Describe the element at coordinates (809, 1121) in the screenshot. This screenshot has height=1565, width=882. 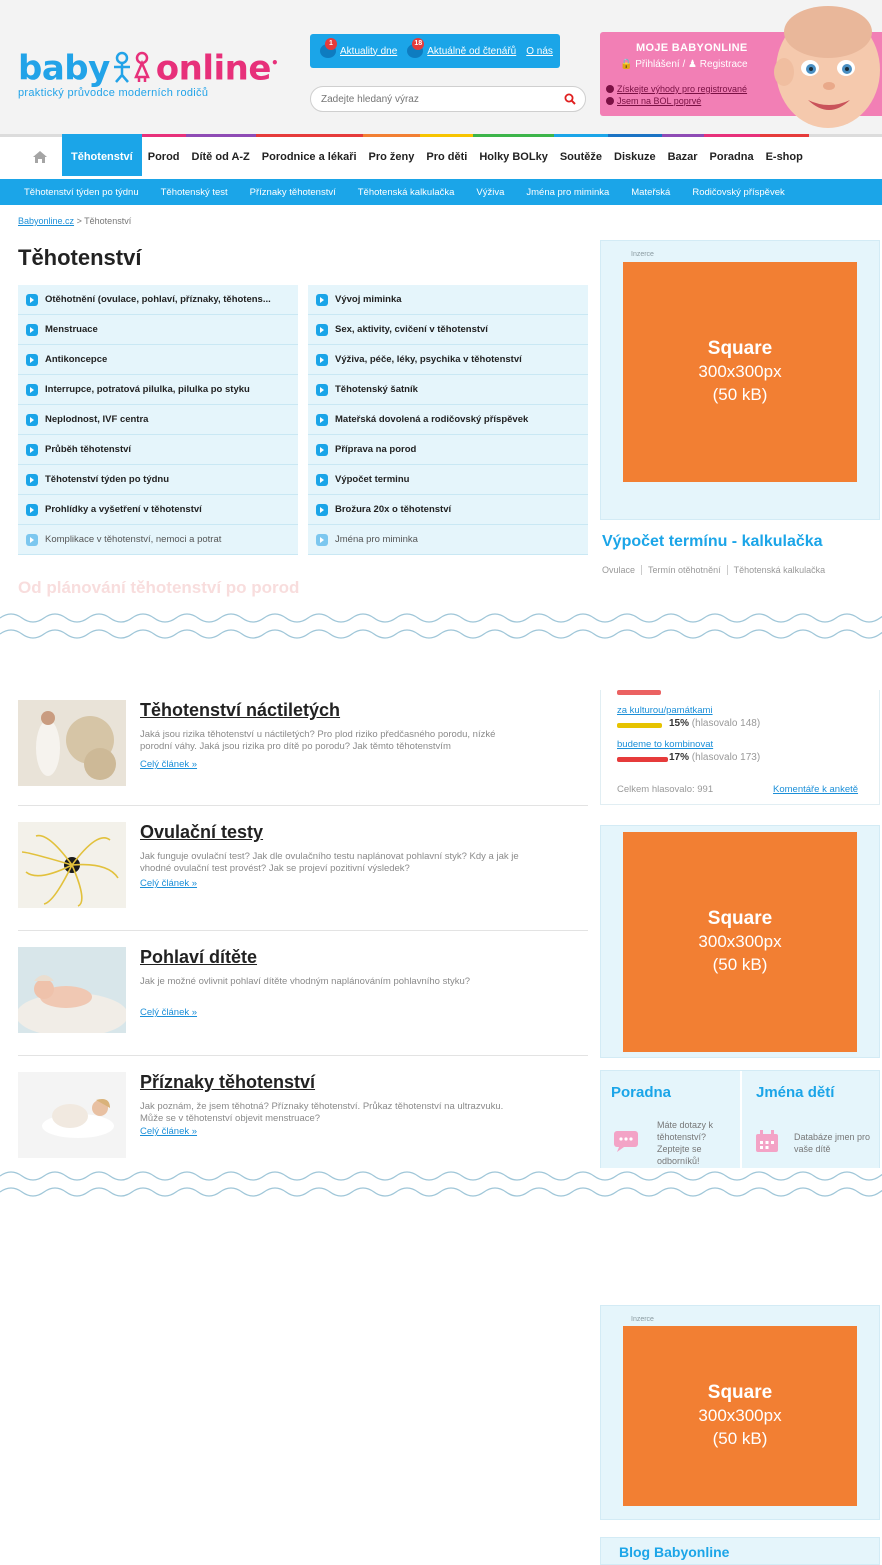
I see `jmena-column: Jména dětí Databáze jmen pro vaše dítě` at that location.